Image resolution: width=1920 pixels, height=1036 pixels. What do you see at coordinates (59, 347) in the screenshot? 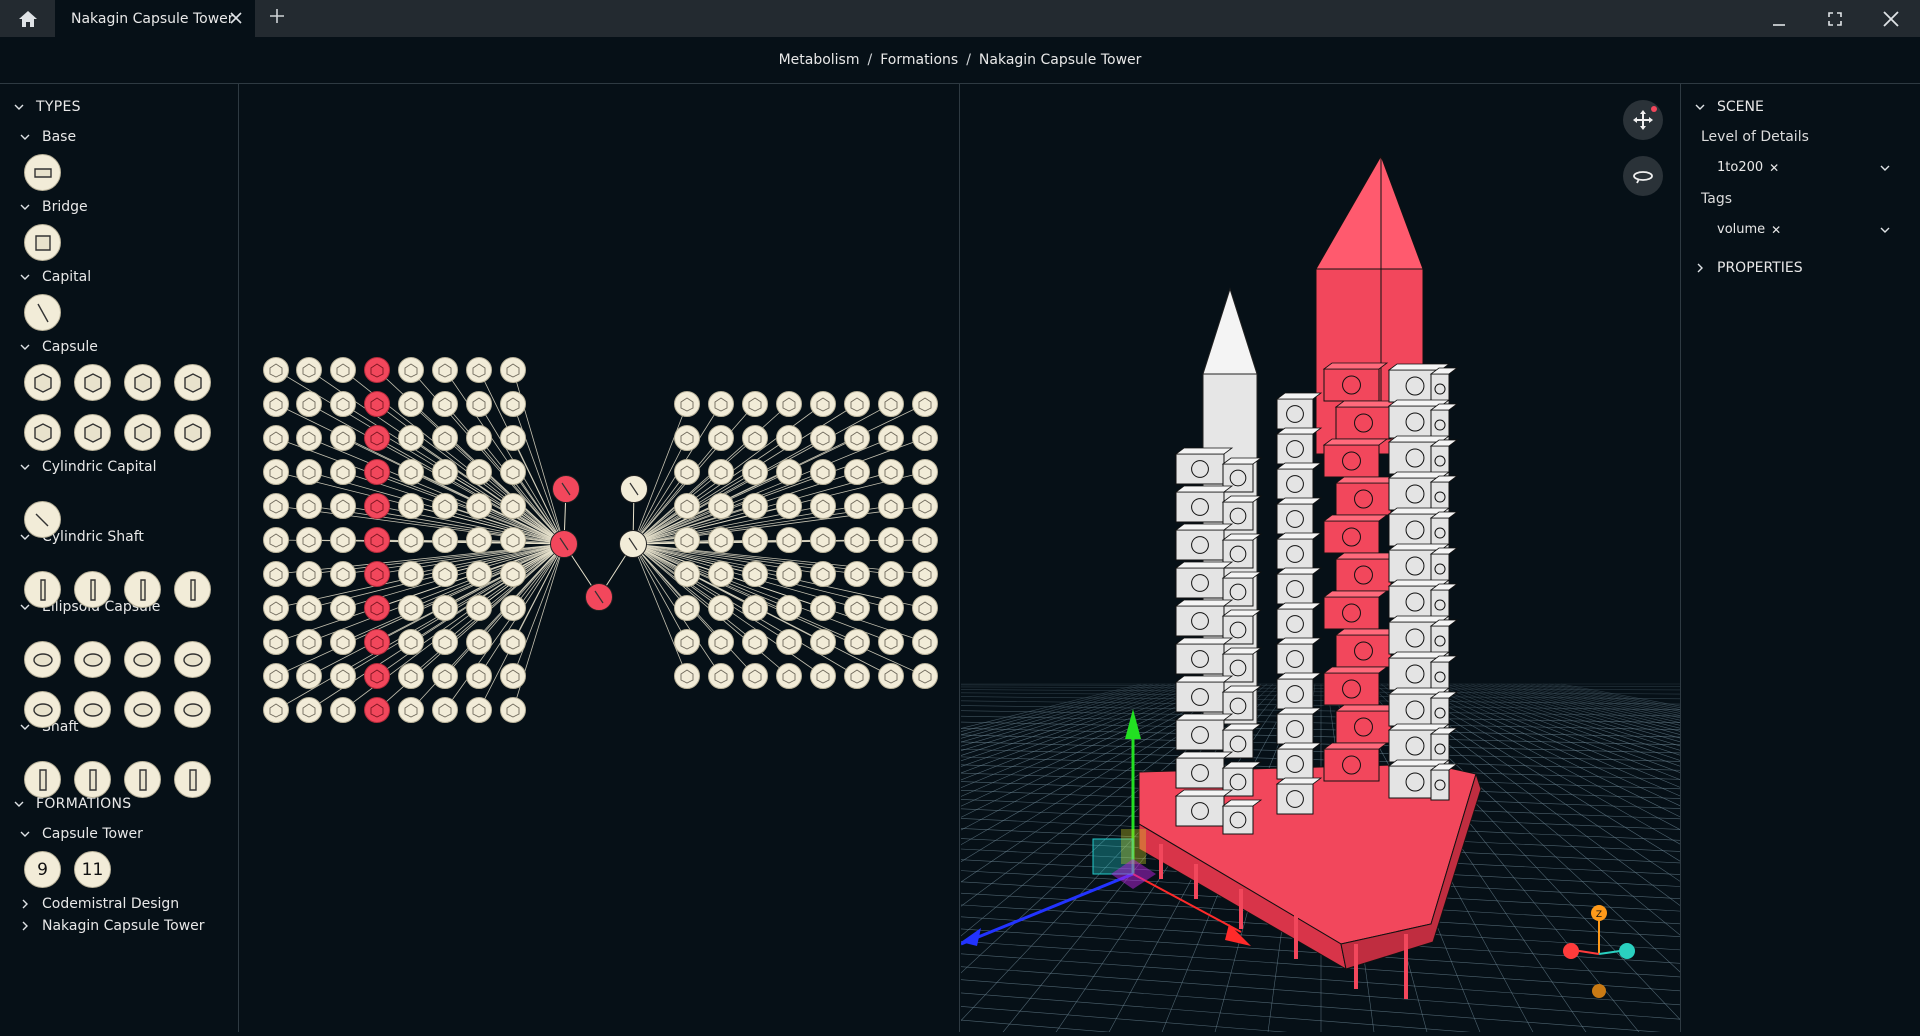
I see `group-capsule: Capsule` at bounding box center [59, 347].